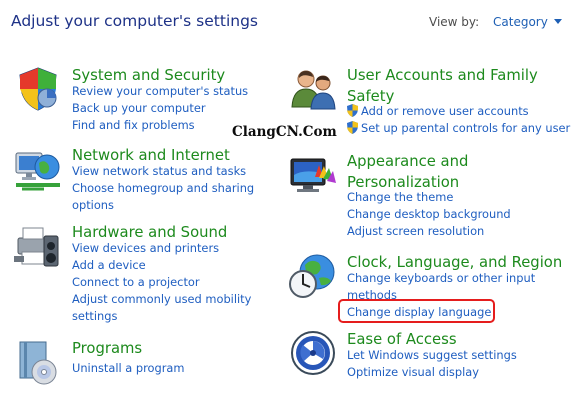 This screenshot has height=401, width=587. What do you see at coordinates (442, 75) in the screenshot?
I see `category-title-user-accounts-line1: User Accounts and Family` at bounding box center [442, 75].